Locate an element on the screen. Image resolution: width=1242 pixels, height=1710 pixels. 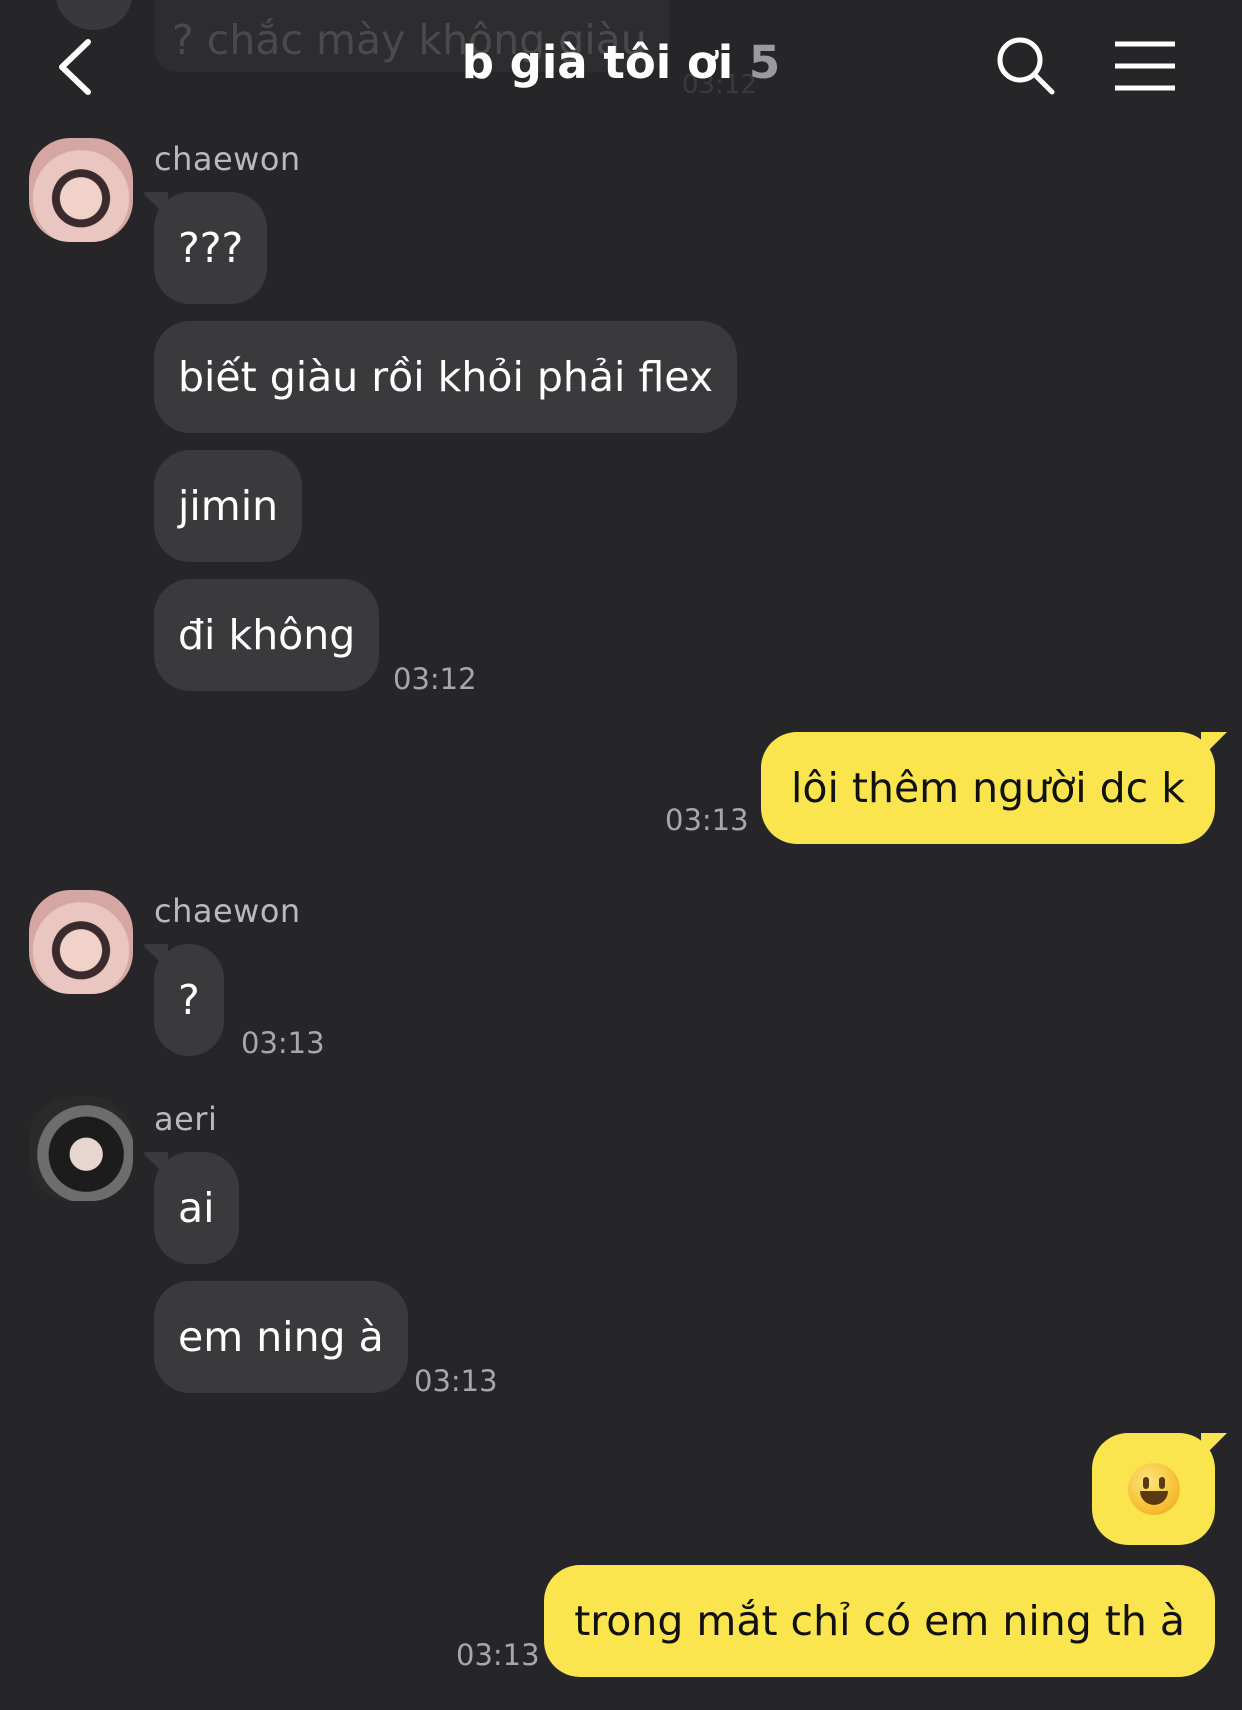
message-text: jimin is located at coordinates (228, 506).